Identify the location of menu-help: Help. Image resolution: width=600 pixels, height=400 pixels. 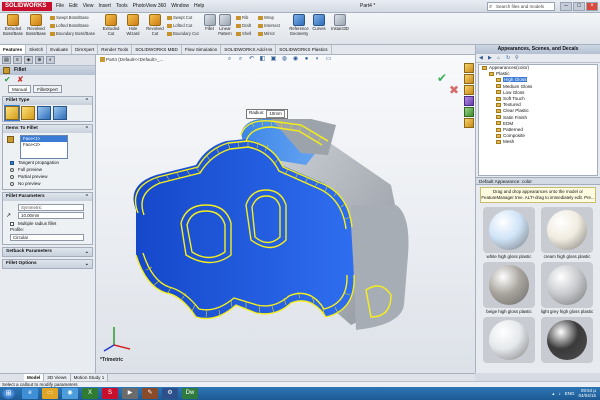
(199, 6).